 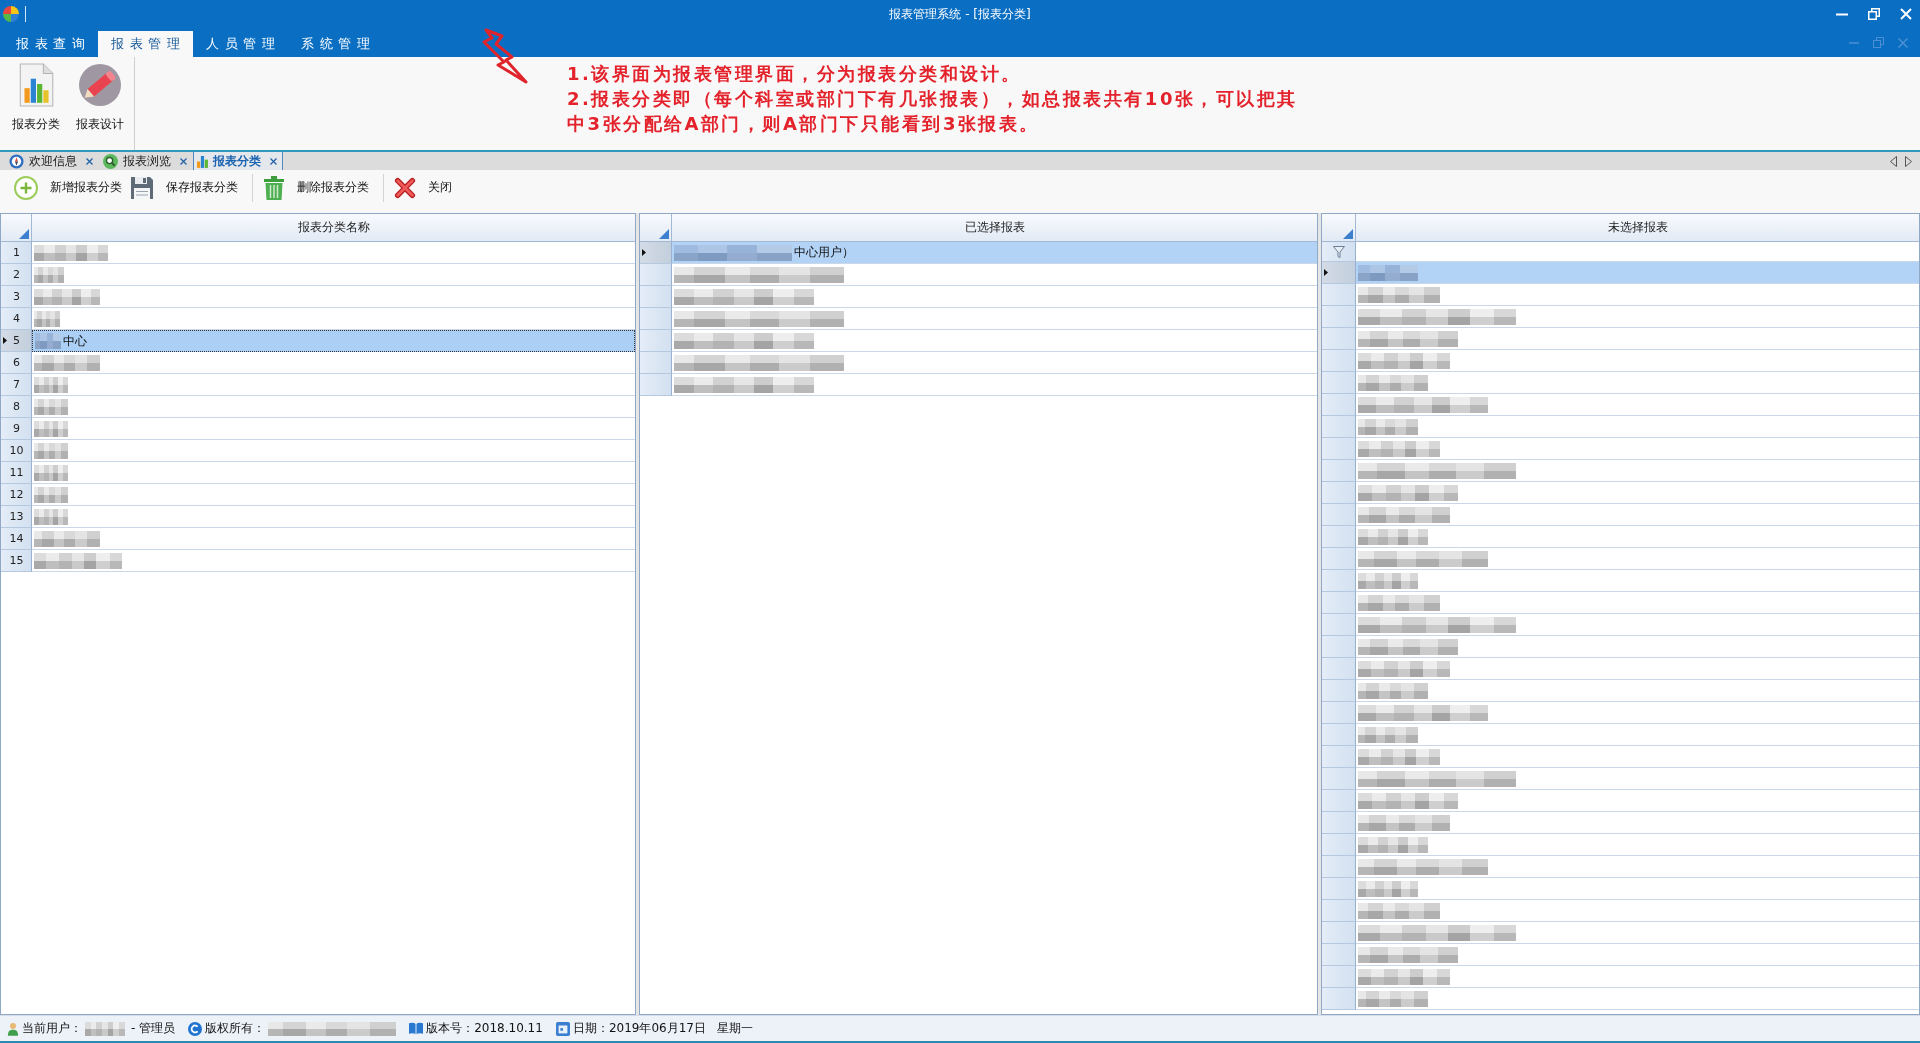 What do you see at coordinates (16, 495) in the screenshot?
I see `row-header: 12` at bounding box center [16, 495].